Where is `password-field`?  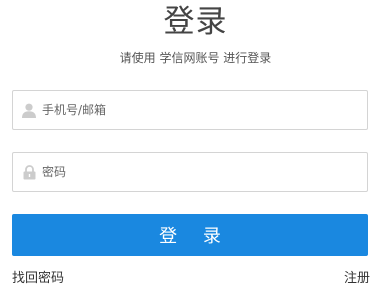 password-field is located at coordinates (190, 172).